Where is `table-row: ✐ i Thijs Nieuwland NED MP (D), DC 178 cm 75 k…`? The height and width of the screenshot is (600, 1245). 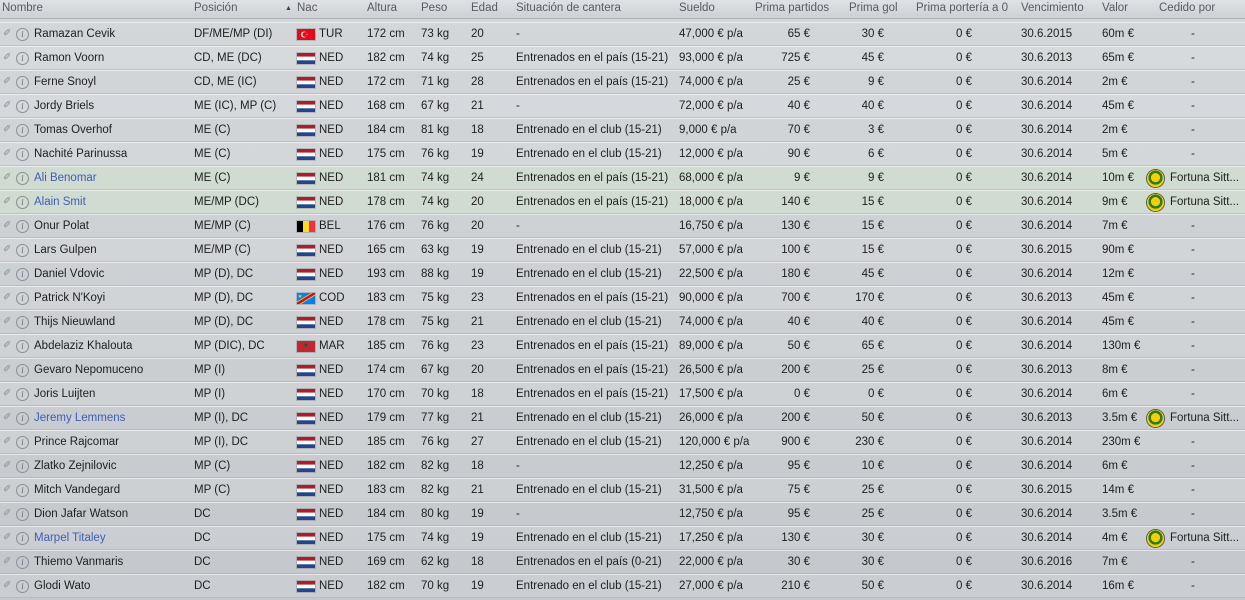
table-row: ✐ i Thijs Nieuwland NED MP (D), DC 178 cm 75 k… is located at coordinates (622, 322).